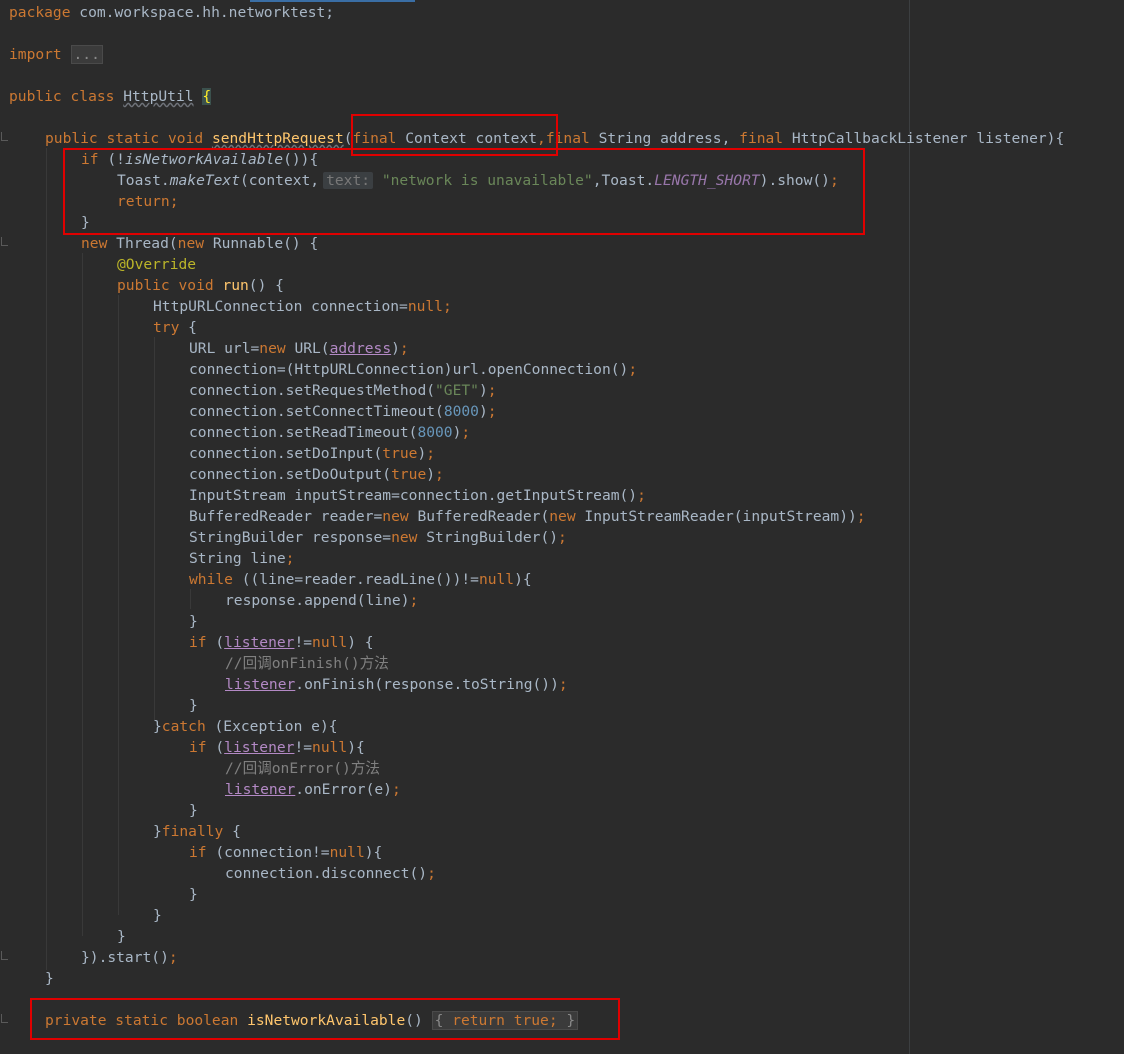 The width and height of the screenshot is (1124, 1054). Describe the element at coordinates (207, 96) in the screenshot. I see `matched-brace: {` at that location.